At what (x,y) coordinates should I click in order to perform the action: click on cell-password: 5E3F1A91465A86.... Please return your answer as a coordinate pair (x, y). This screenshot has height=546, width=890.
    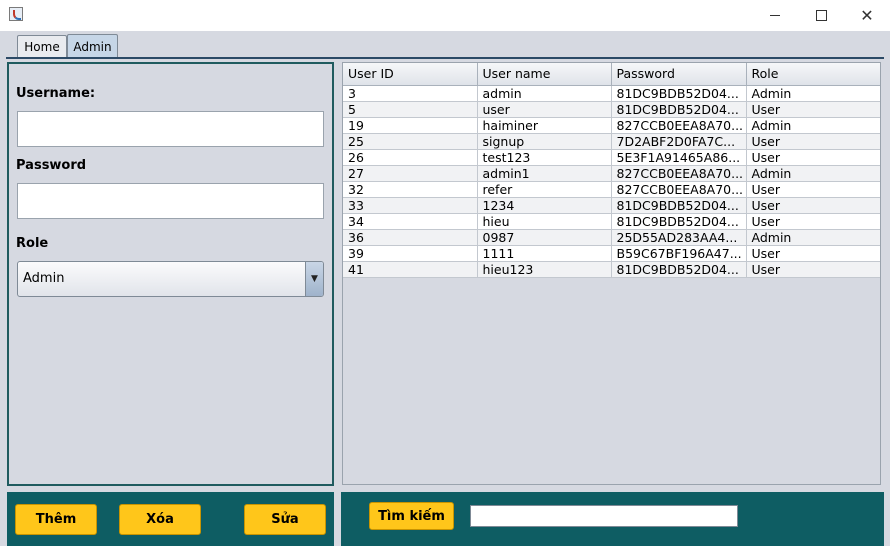
    Looking at the image, I should click on (679, 157).